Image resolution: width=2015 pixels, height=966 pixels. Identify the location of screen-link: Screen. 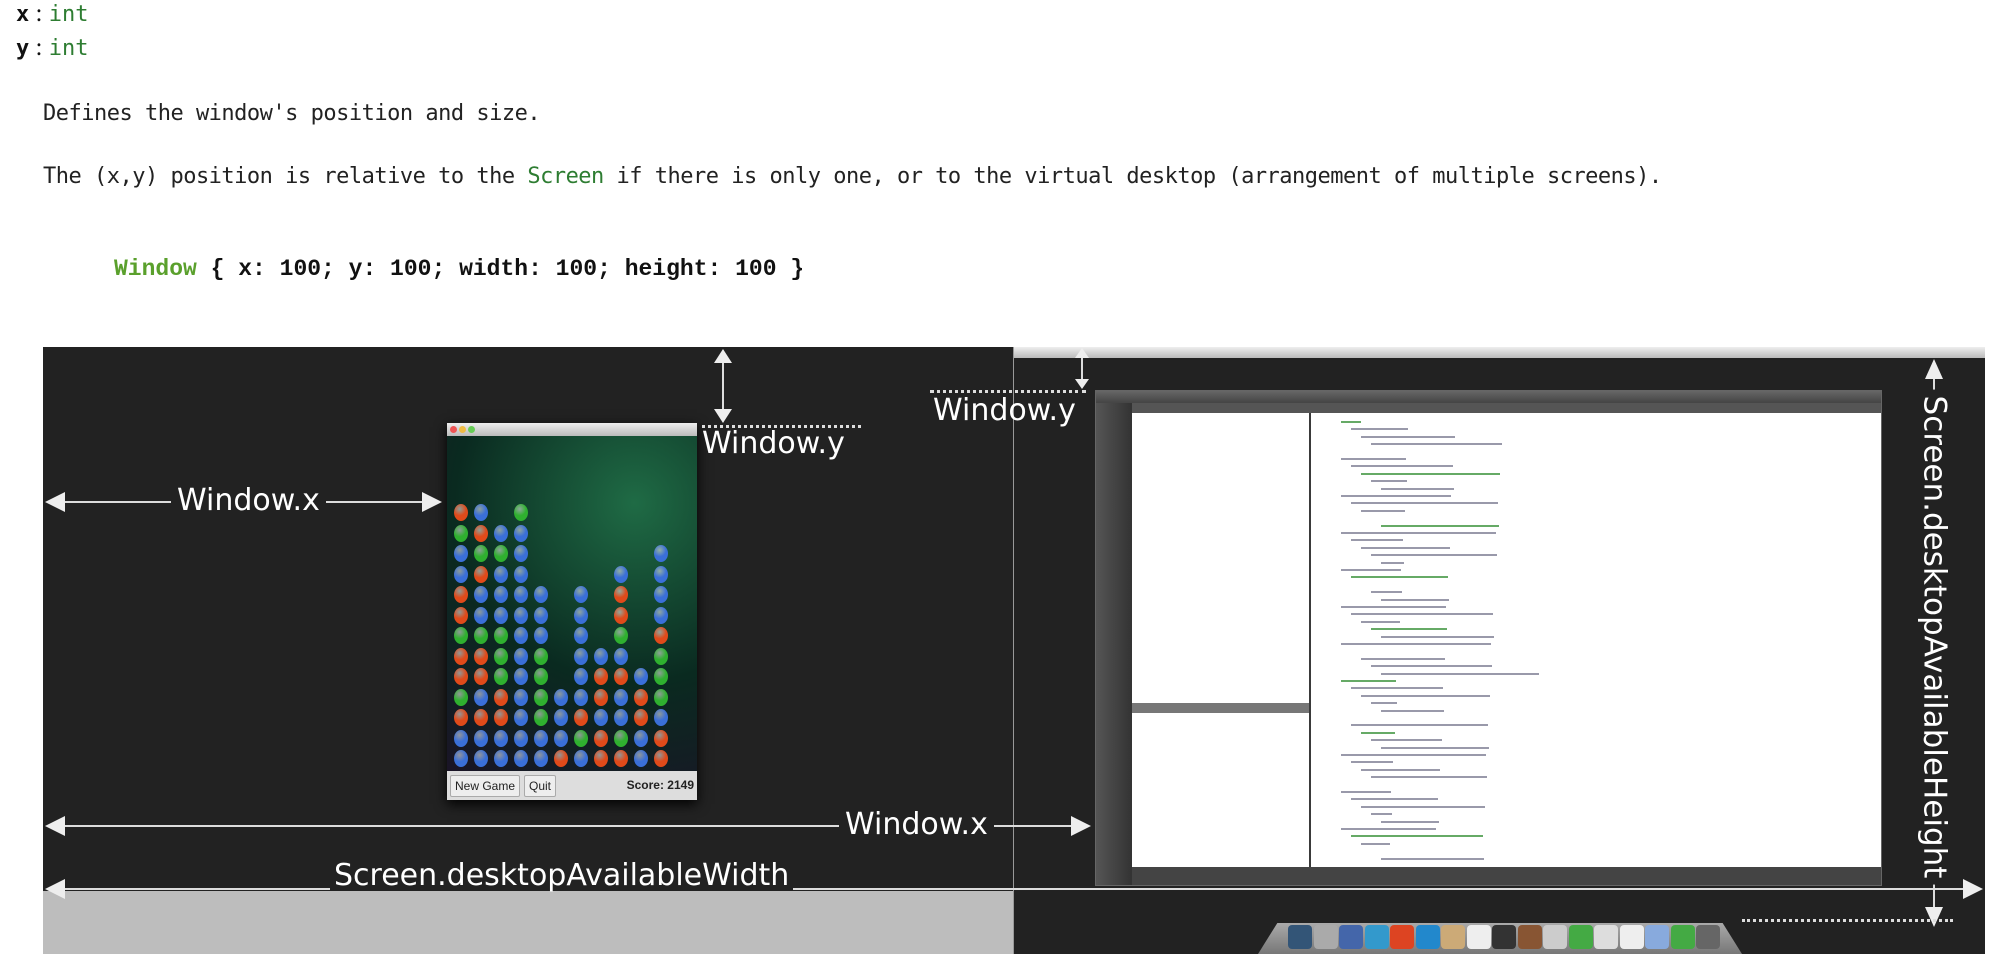
(565, 176).